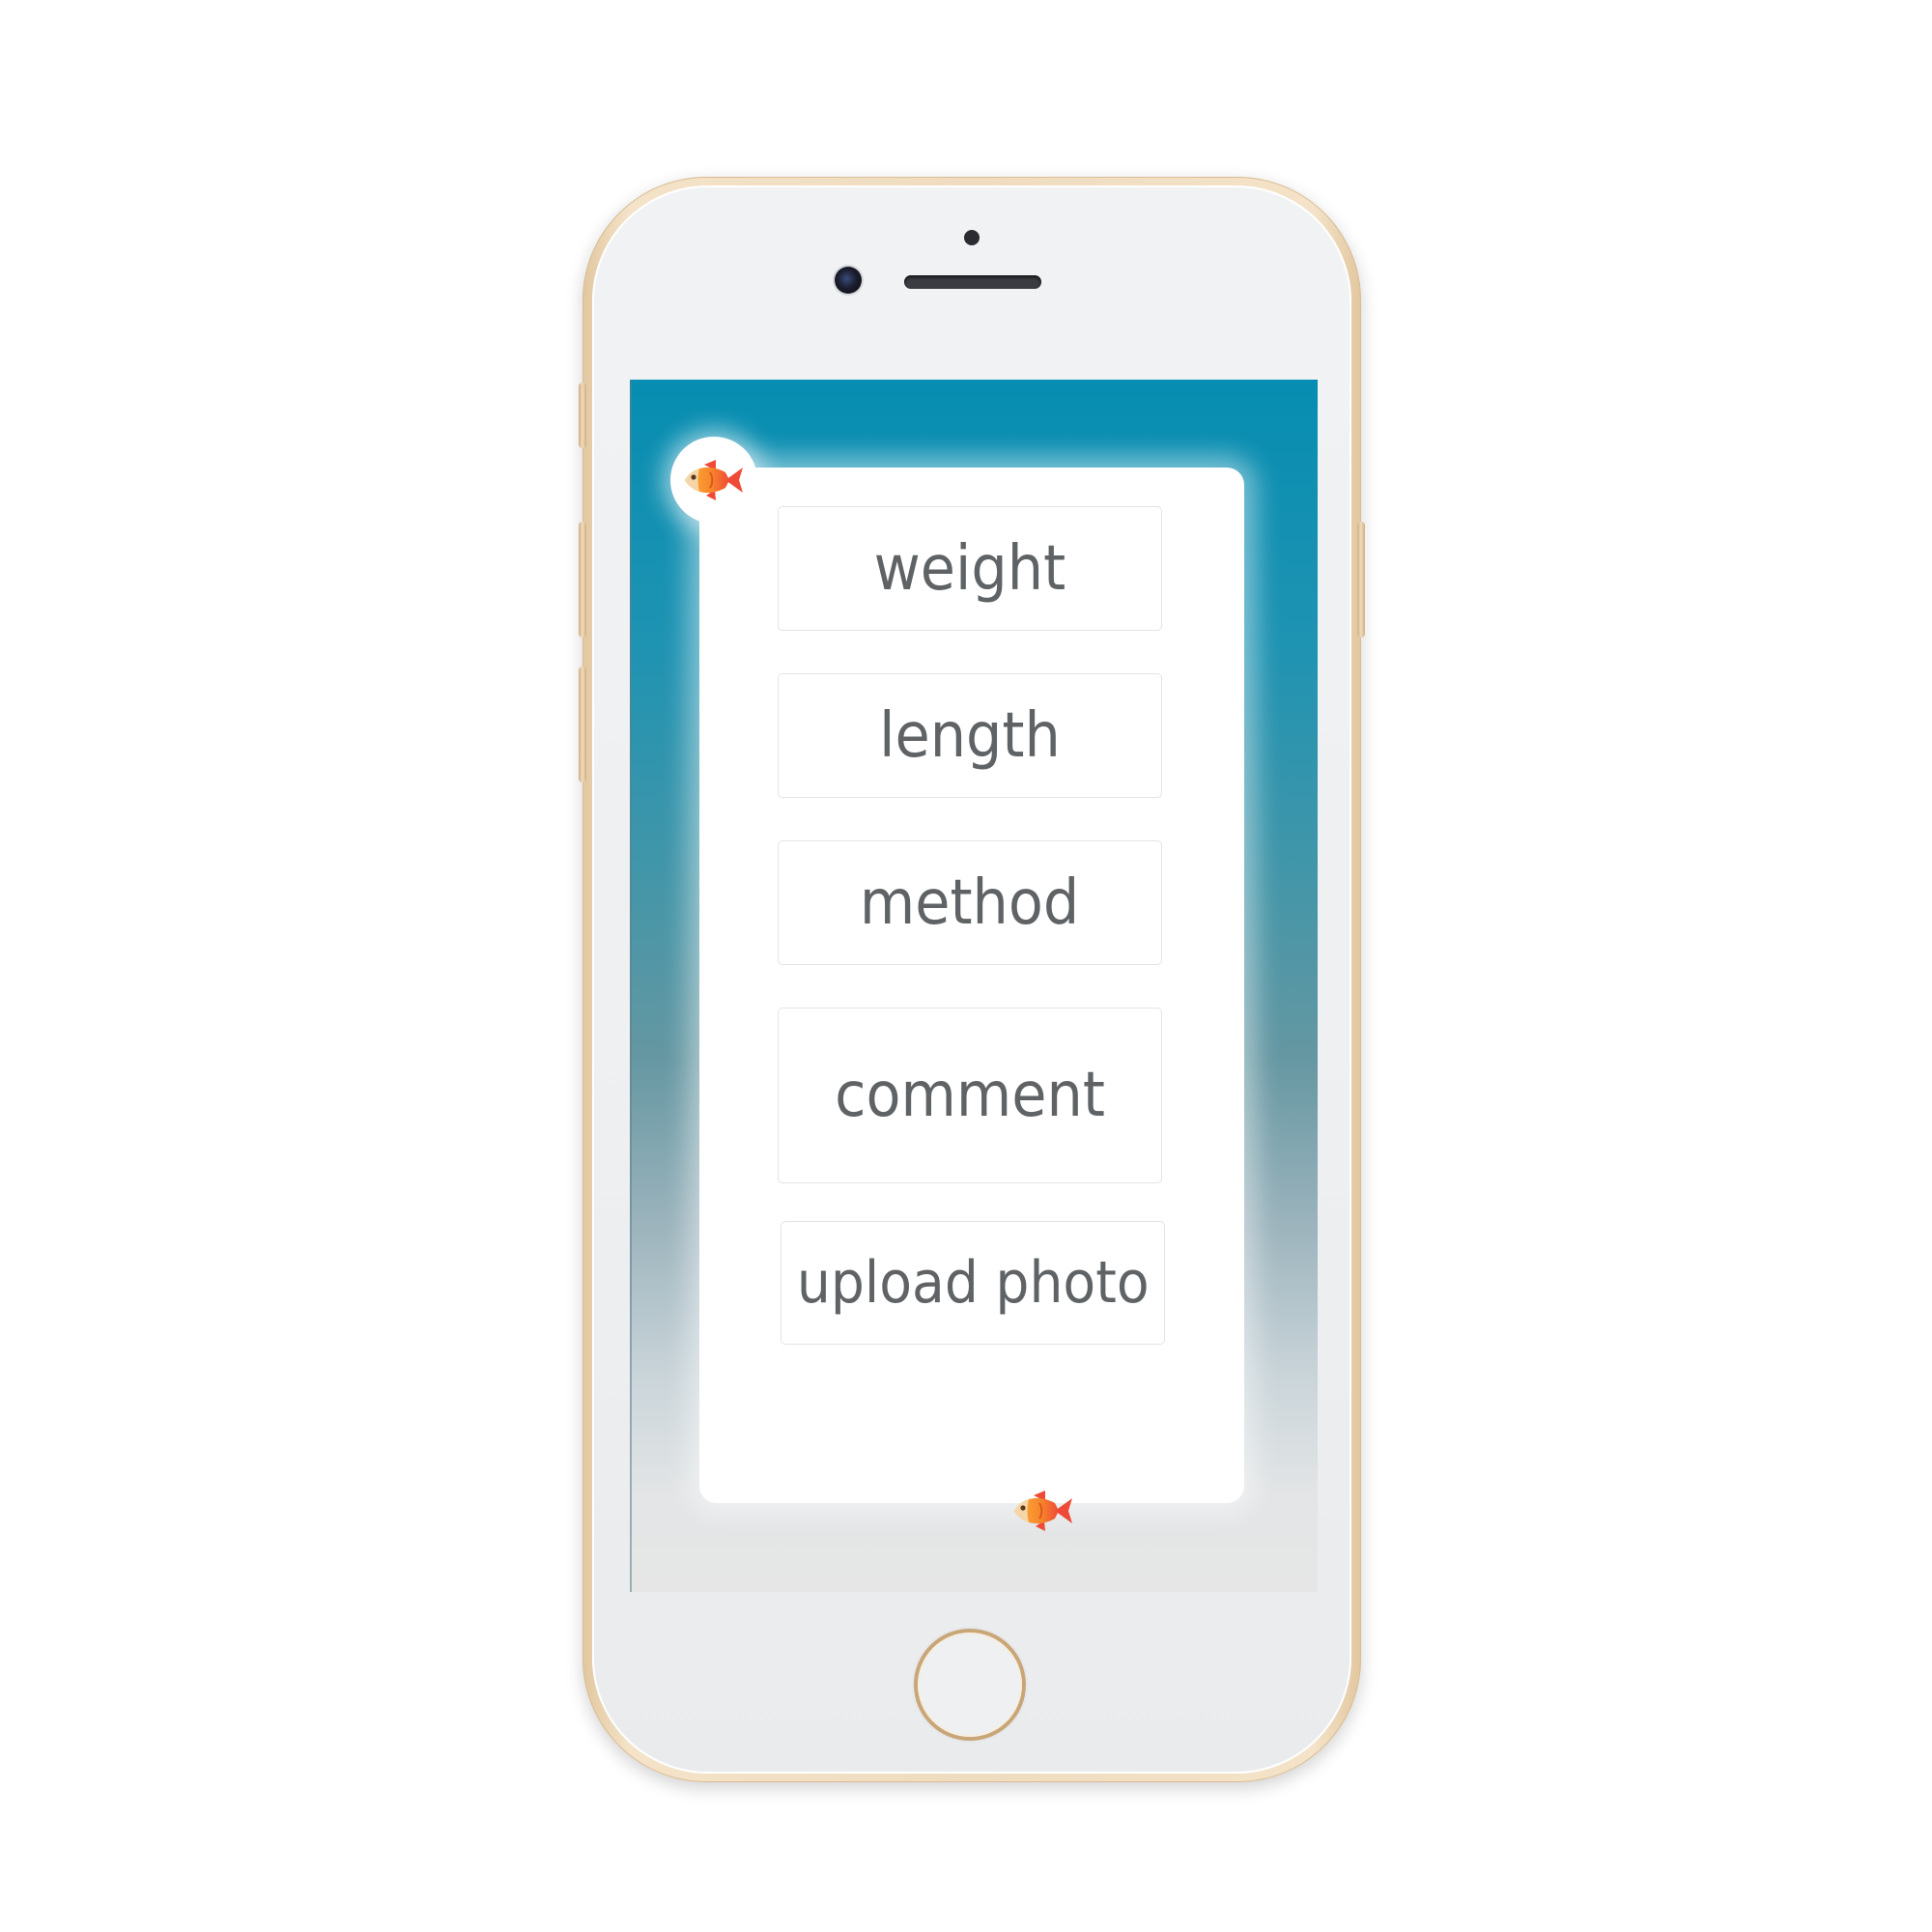 This screenshot has height=1932, width=1932. Describe the element at coordinates (582, 580) in the screenshot. I see `volume-up-button` at that location.